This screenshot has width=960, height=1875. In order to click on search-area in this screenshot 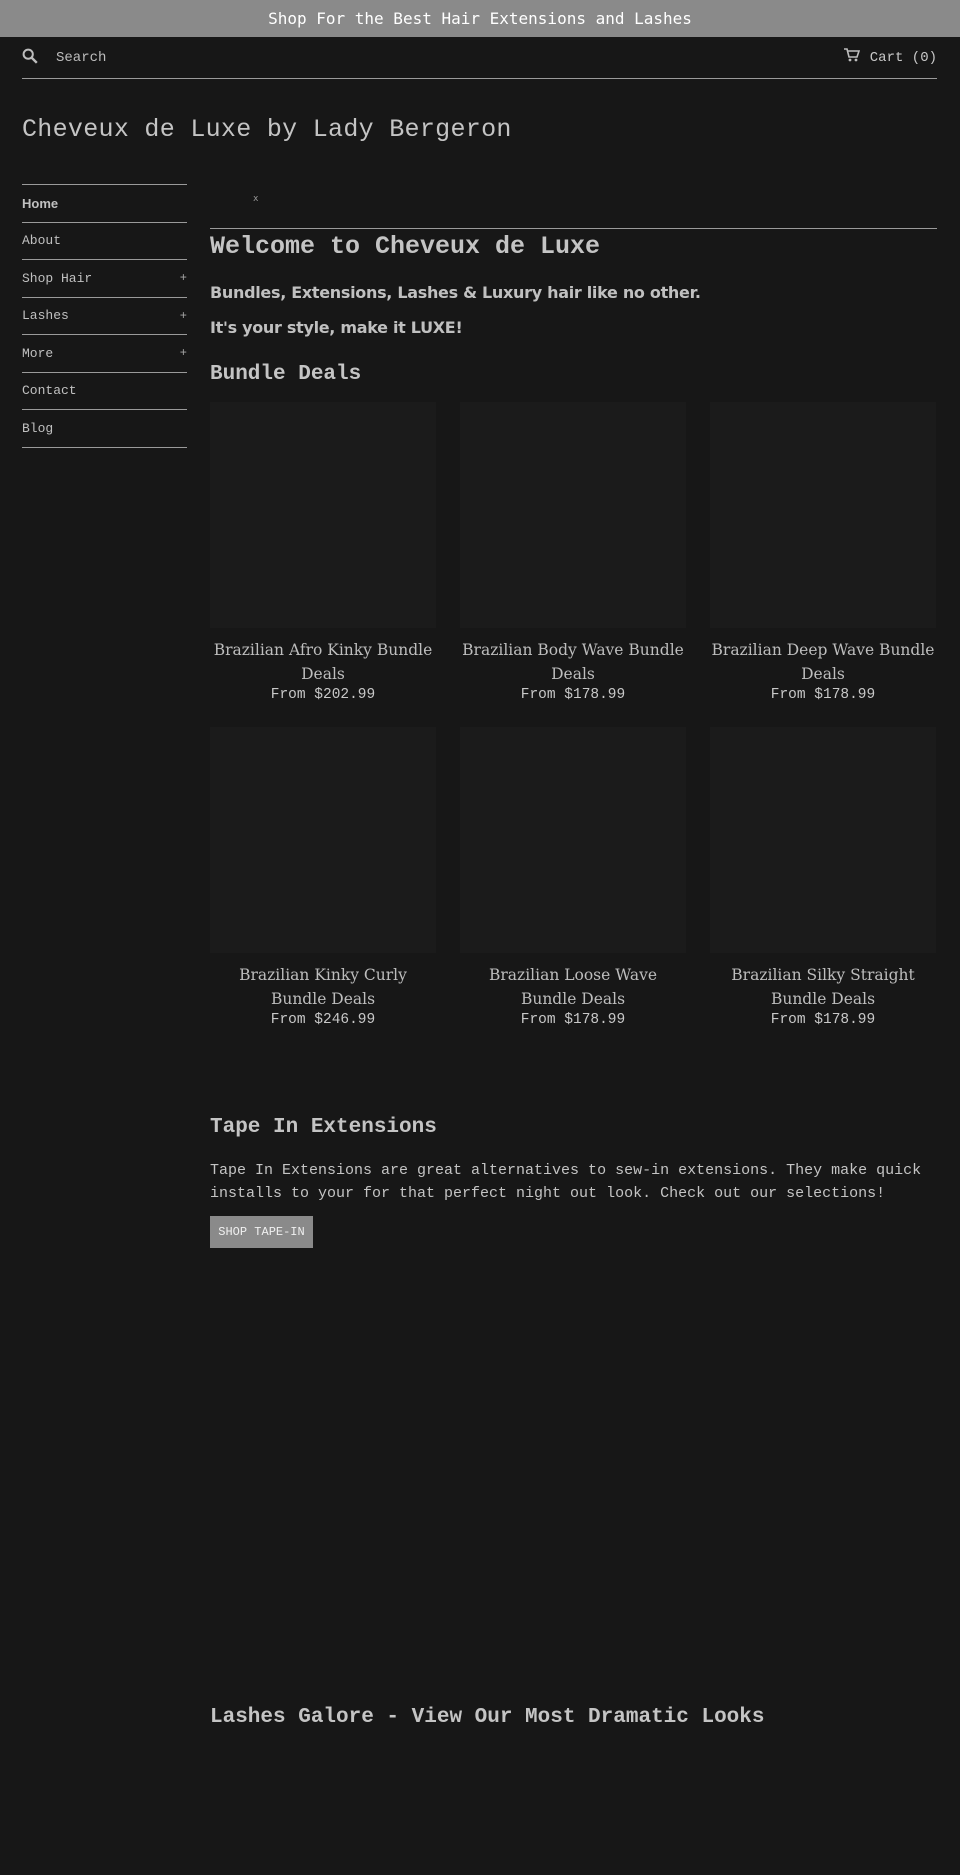, I will do `click(189, 58)`.